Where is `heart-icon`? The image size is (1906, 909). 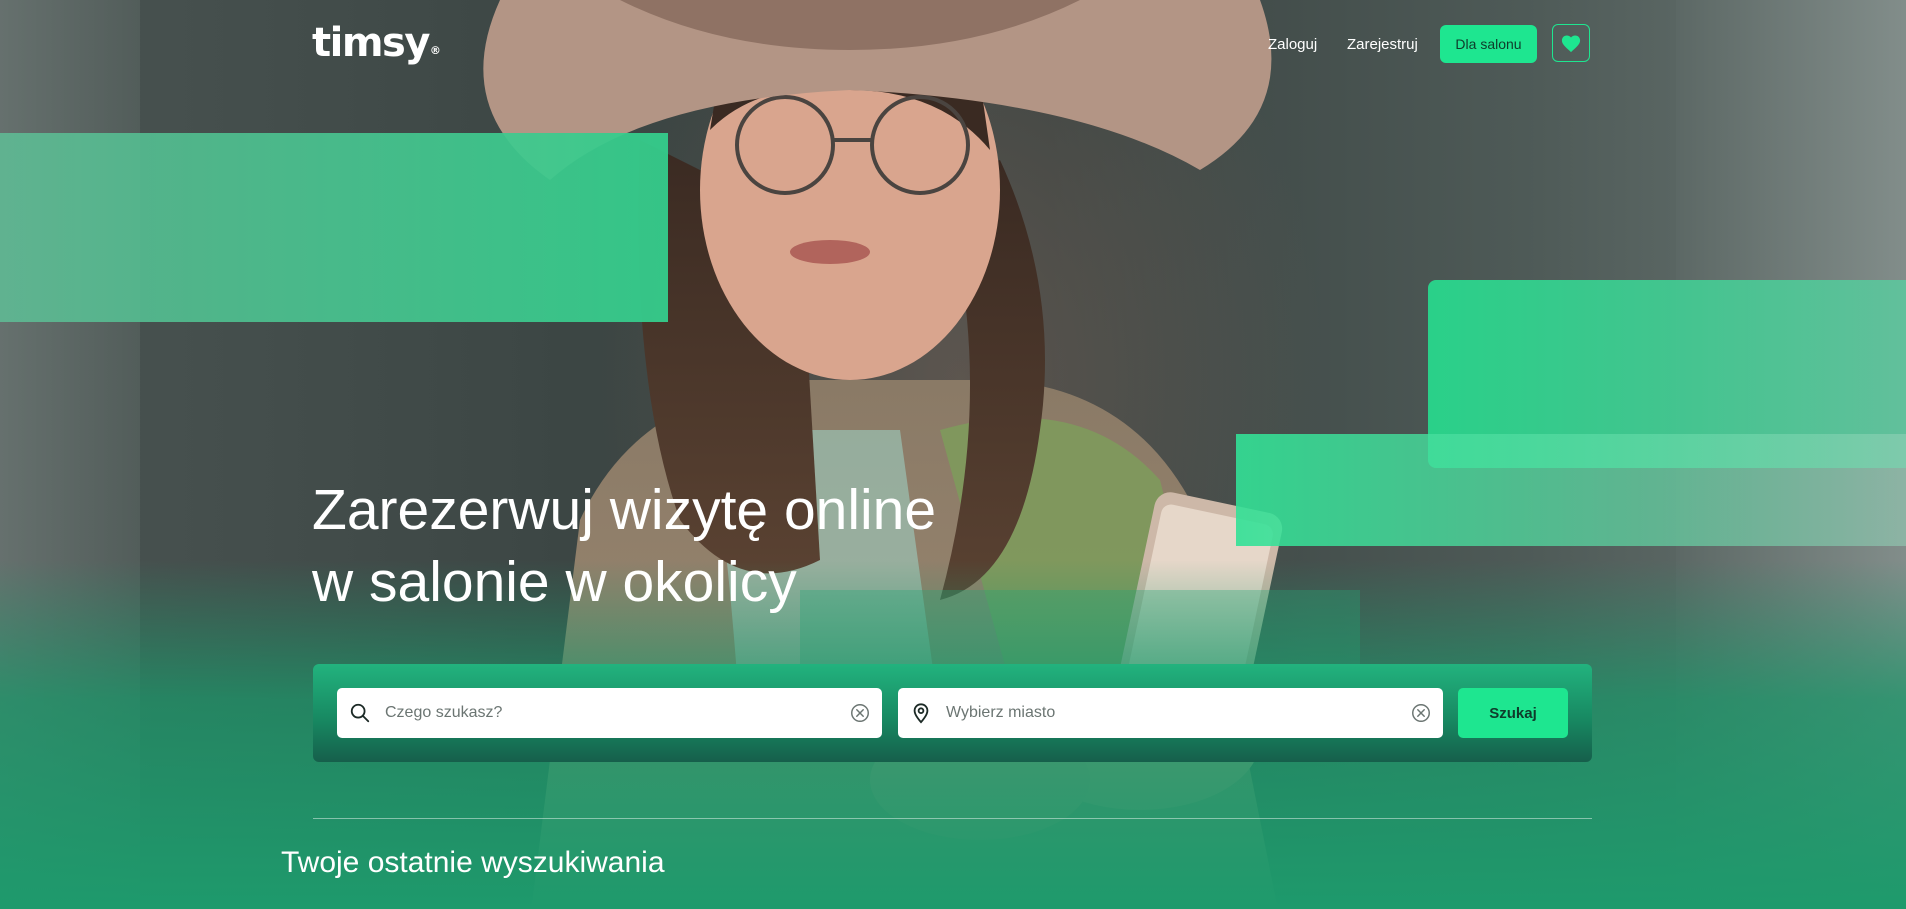 heart-icon is located at coordinates (1571, 44).